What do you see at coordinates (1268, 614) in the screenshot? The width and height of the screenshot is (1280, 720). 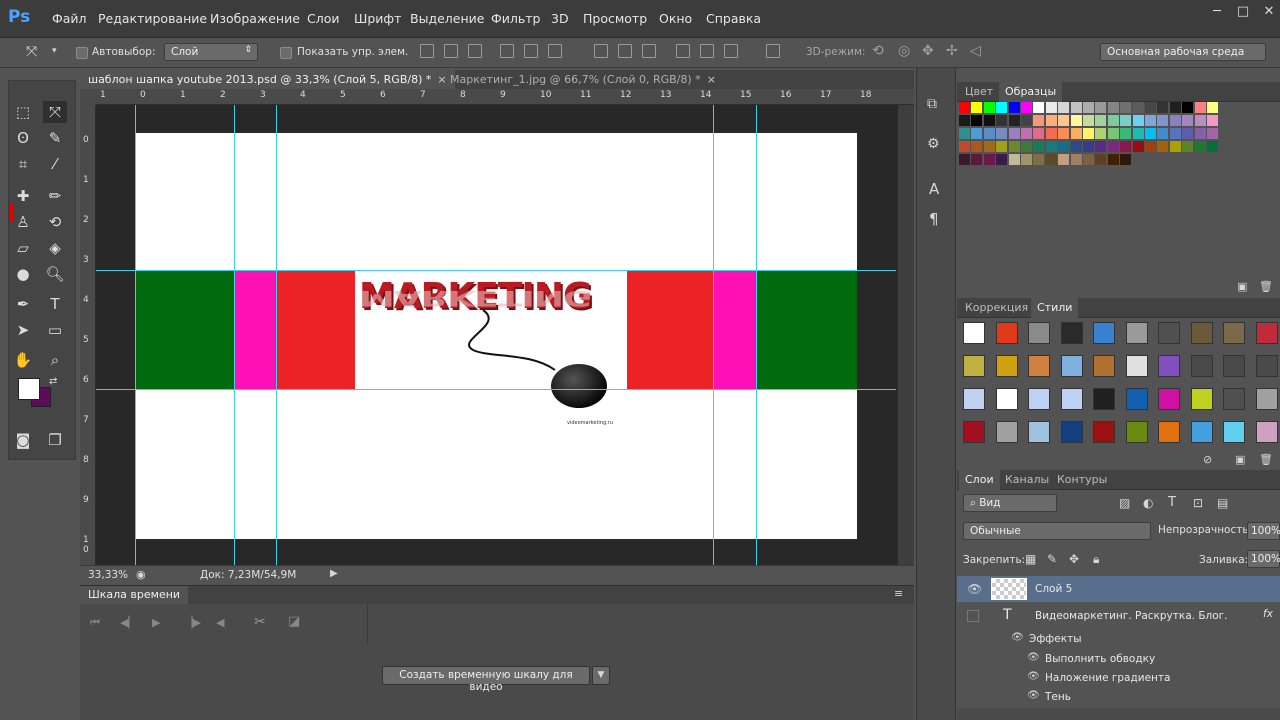 I see `layer-fx-icon: fx` at bounding box center [1268, 614].